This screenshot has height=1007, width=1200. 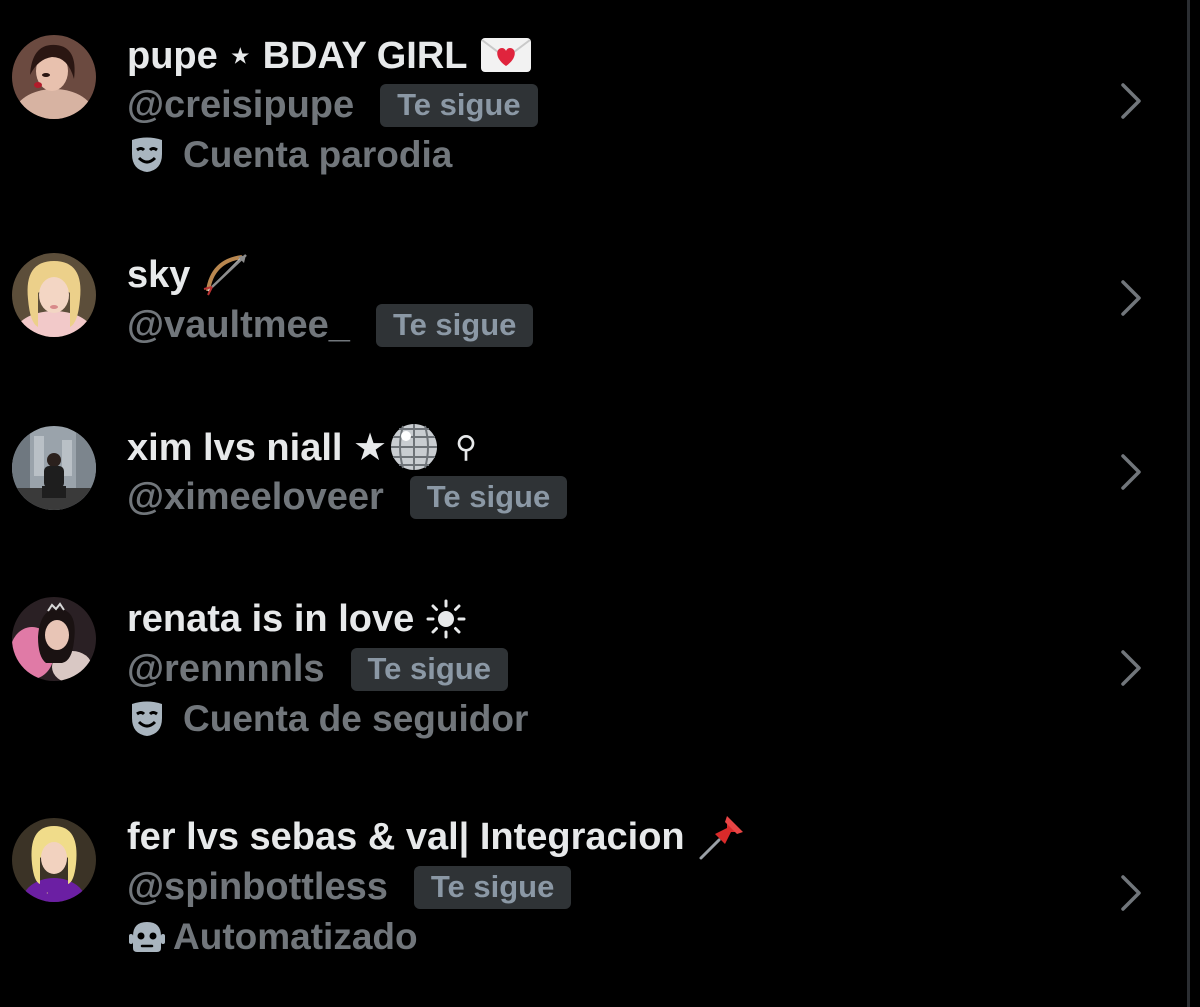 What do you see at coordinates (255, 496) in the screenshot?
I see `handle: @ximeeloveer` at bounding box center [255, 496].